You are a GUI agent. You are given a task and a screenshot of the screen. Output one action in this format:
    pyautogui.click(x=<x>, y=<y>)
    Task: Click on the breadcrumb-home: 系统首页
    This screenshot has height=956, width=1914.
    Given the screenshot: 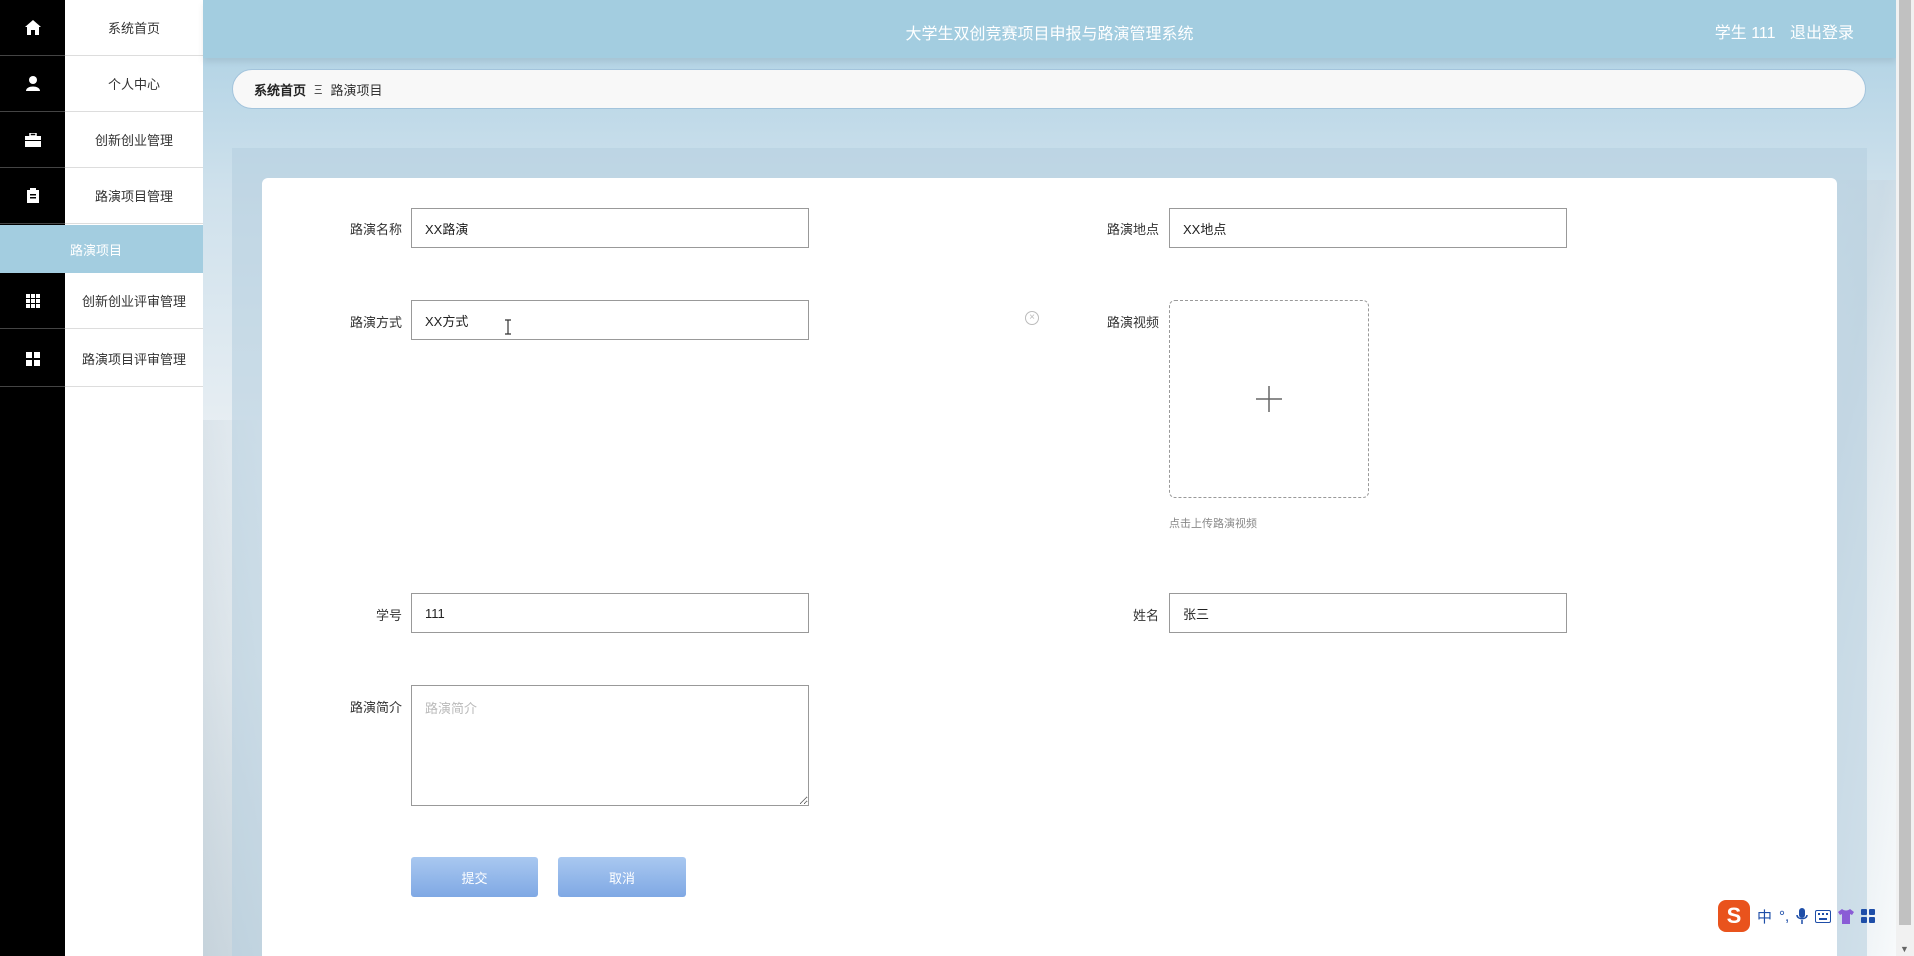 What is the action you would take?
    pyautogui.click(x=280, y=89)
    